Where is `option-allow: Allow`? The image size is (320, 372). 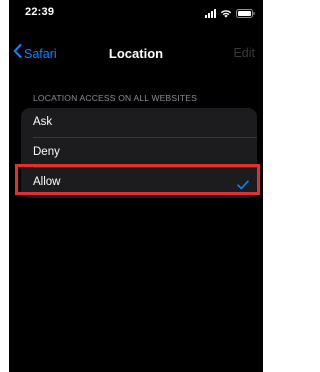
option-allow: Allow is located at coordinates (139, 183).